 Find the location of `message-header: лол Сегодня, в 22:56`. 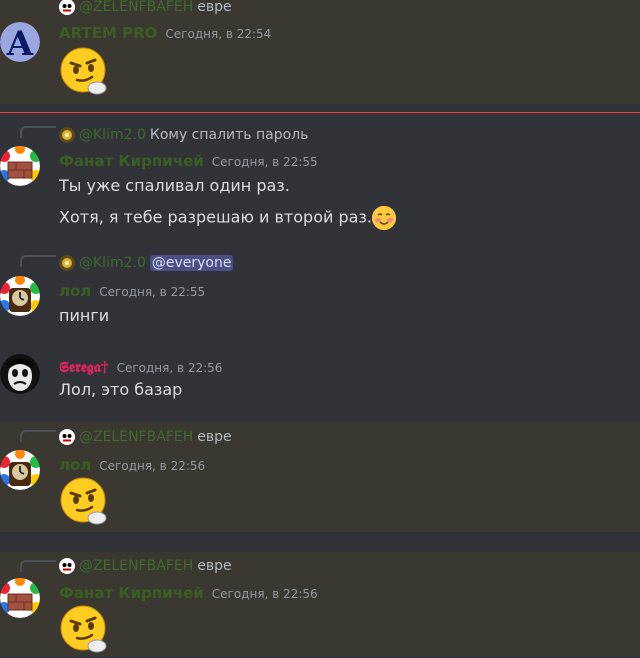

message-header: лол Сегодня, в 22:56 is located at coordinates (132, 465).